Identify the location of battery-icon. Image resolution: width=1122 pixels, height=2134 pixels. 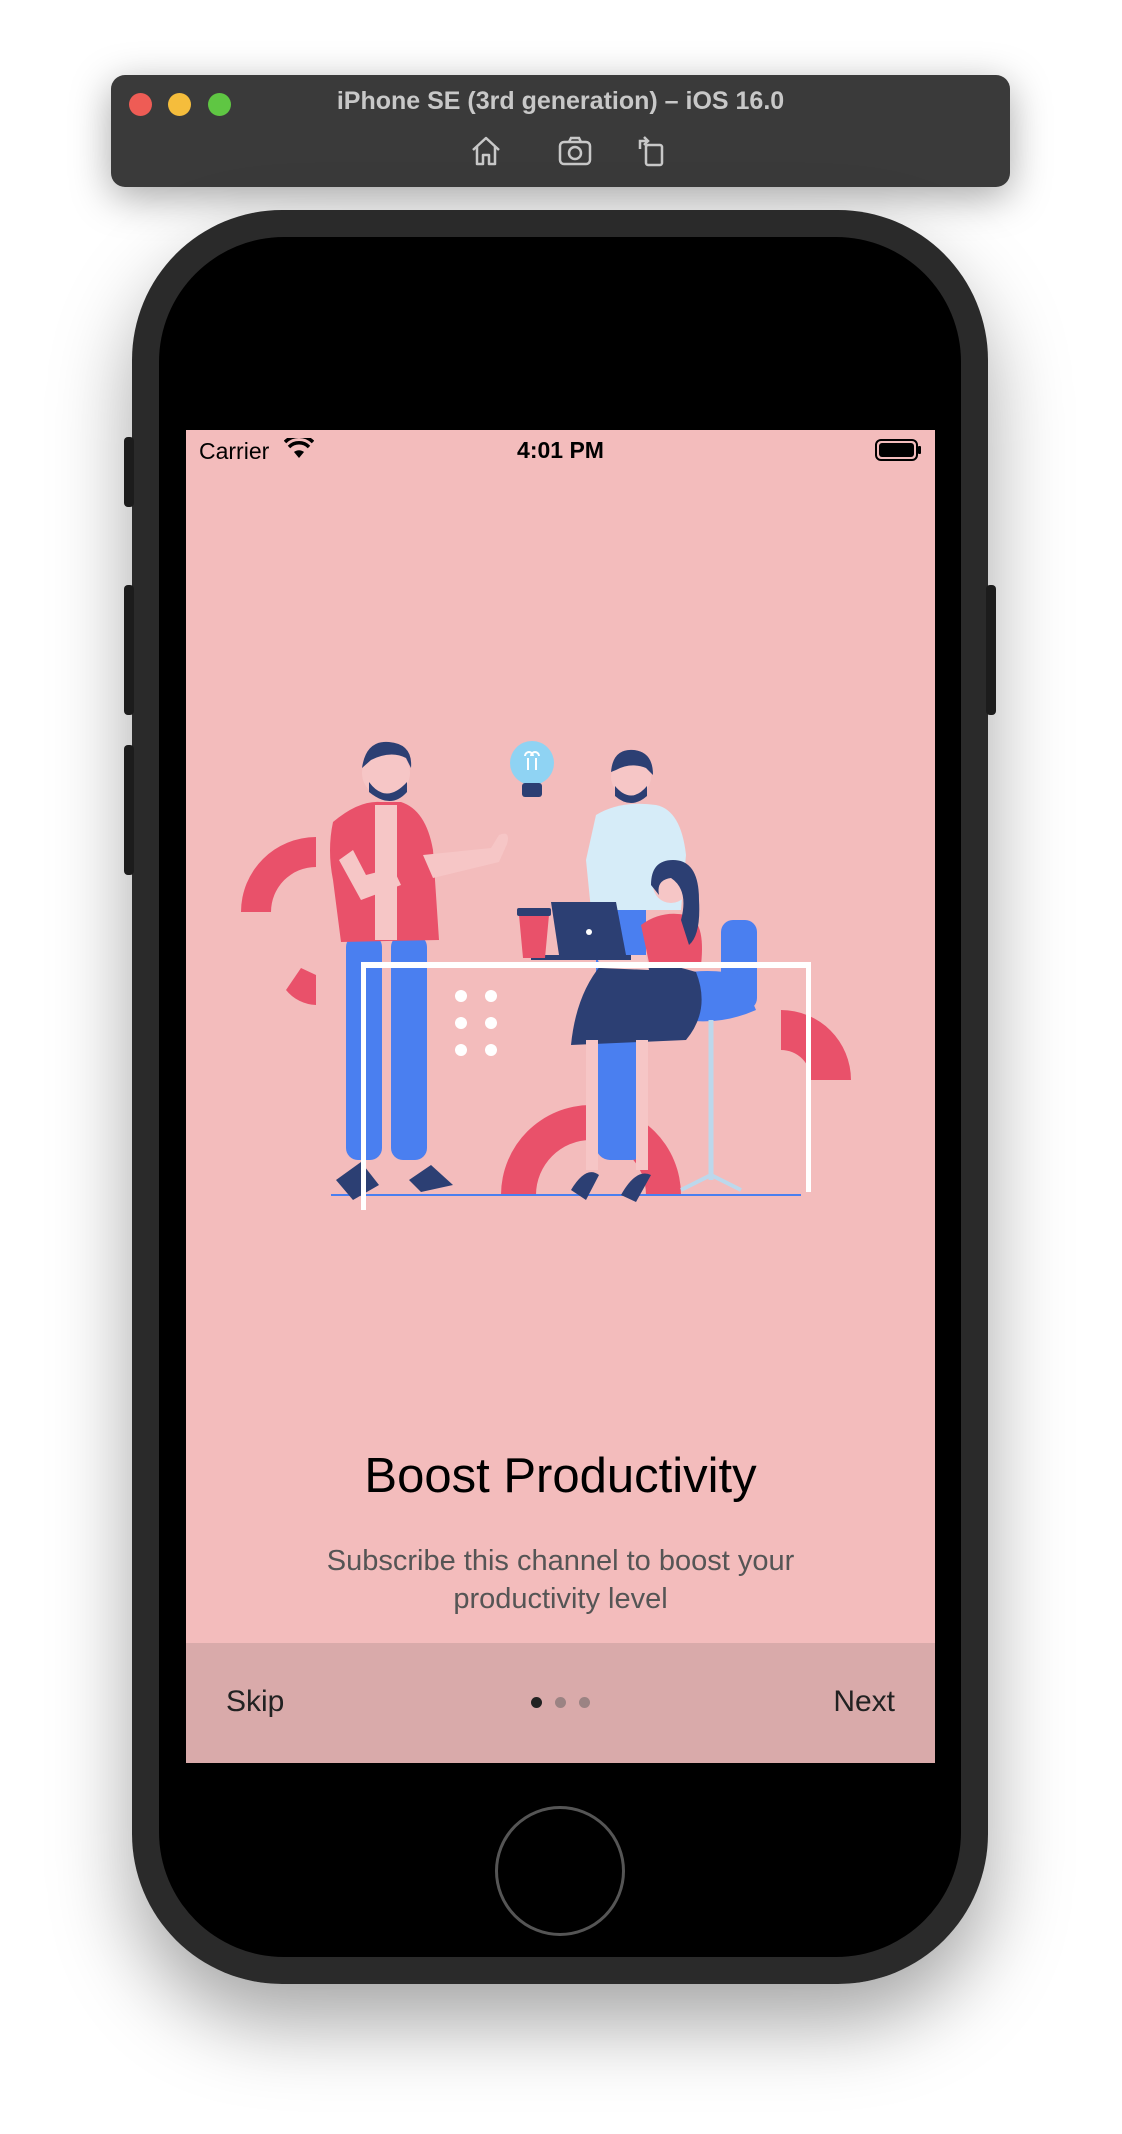
(899, 452).